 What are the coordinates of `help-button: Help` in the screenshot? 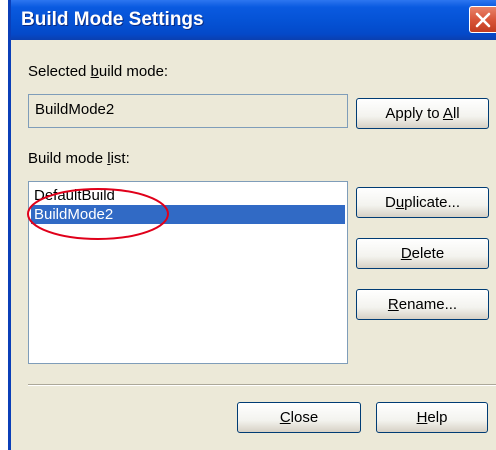 It's located at (432, 417).